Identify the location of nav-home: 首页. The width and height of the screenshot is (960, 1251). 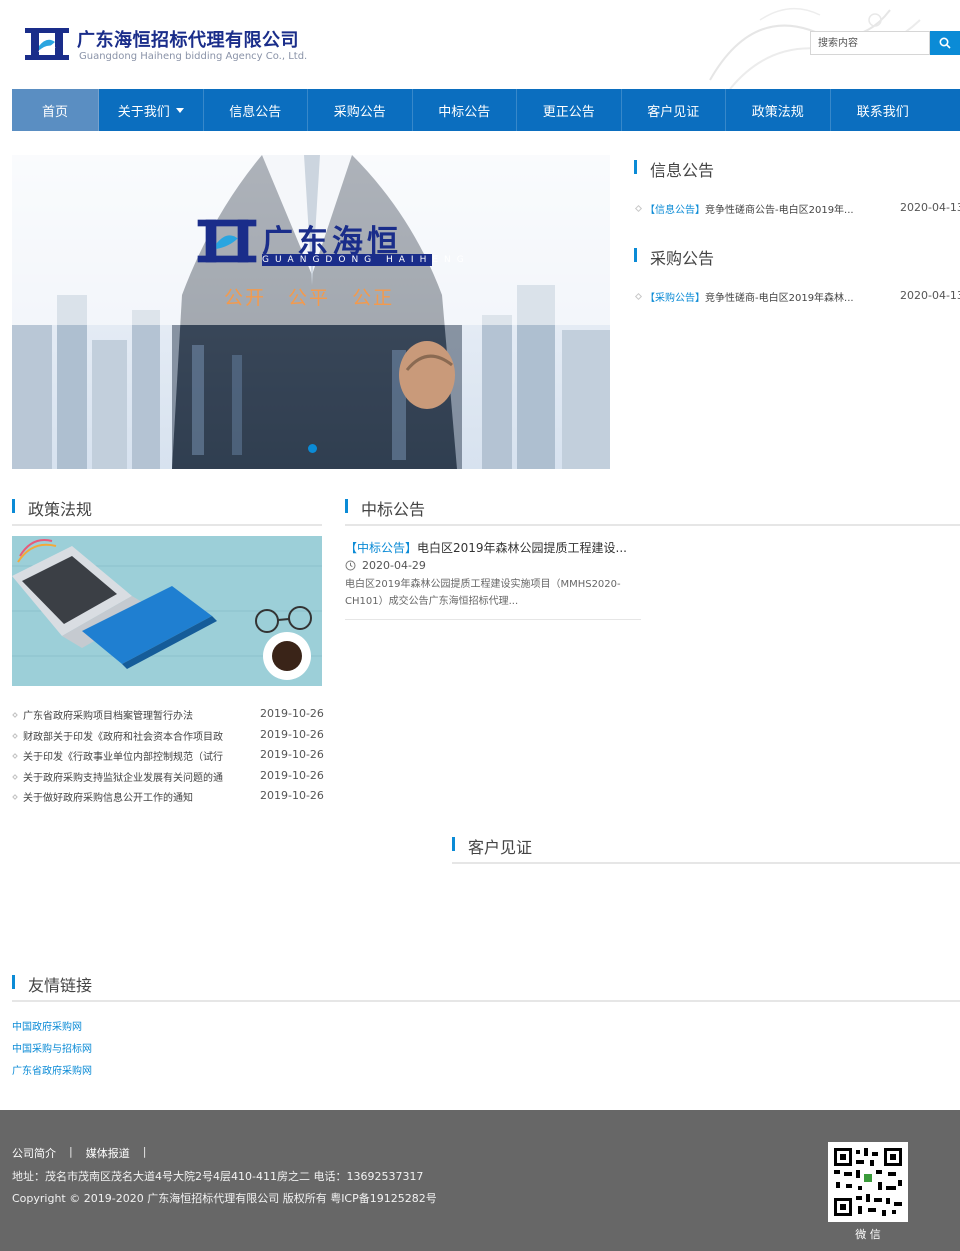
(55, 110).